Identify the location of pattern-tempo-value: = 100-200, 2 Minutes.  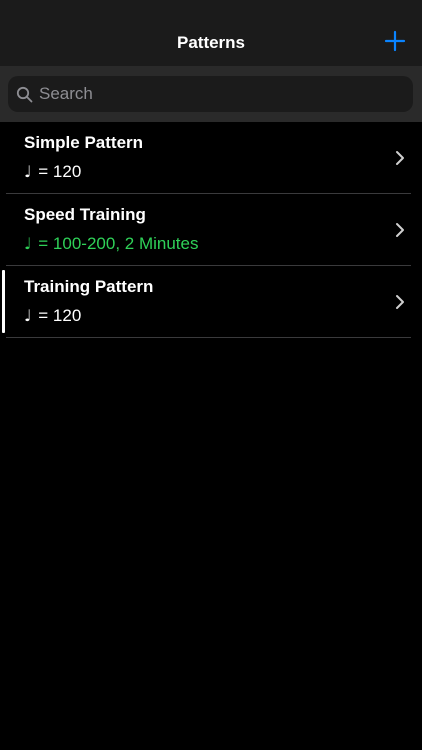
(118, 243).